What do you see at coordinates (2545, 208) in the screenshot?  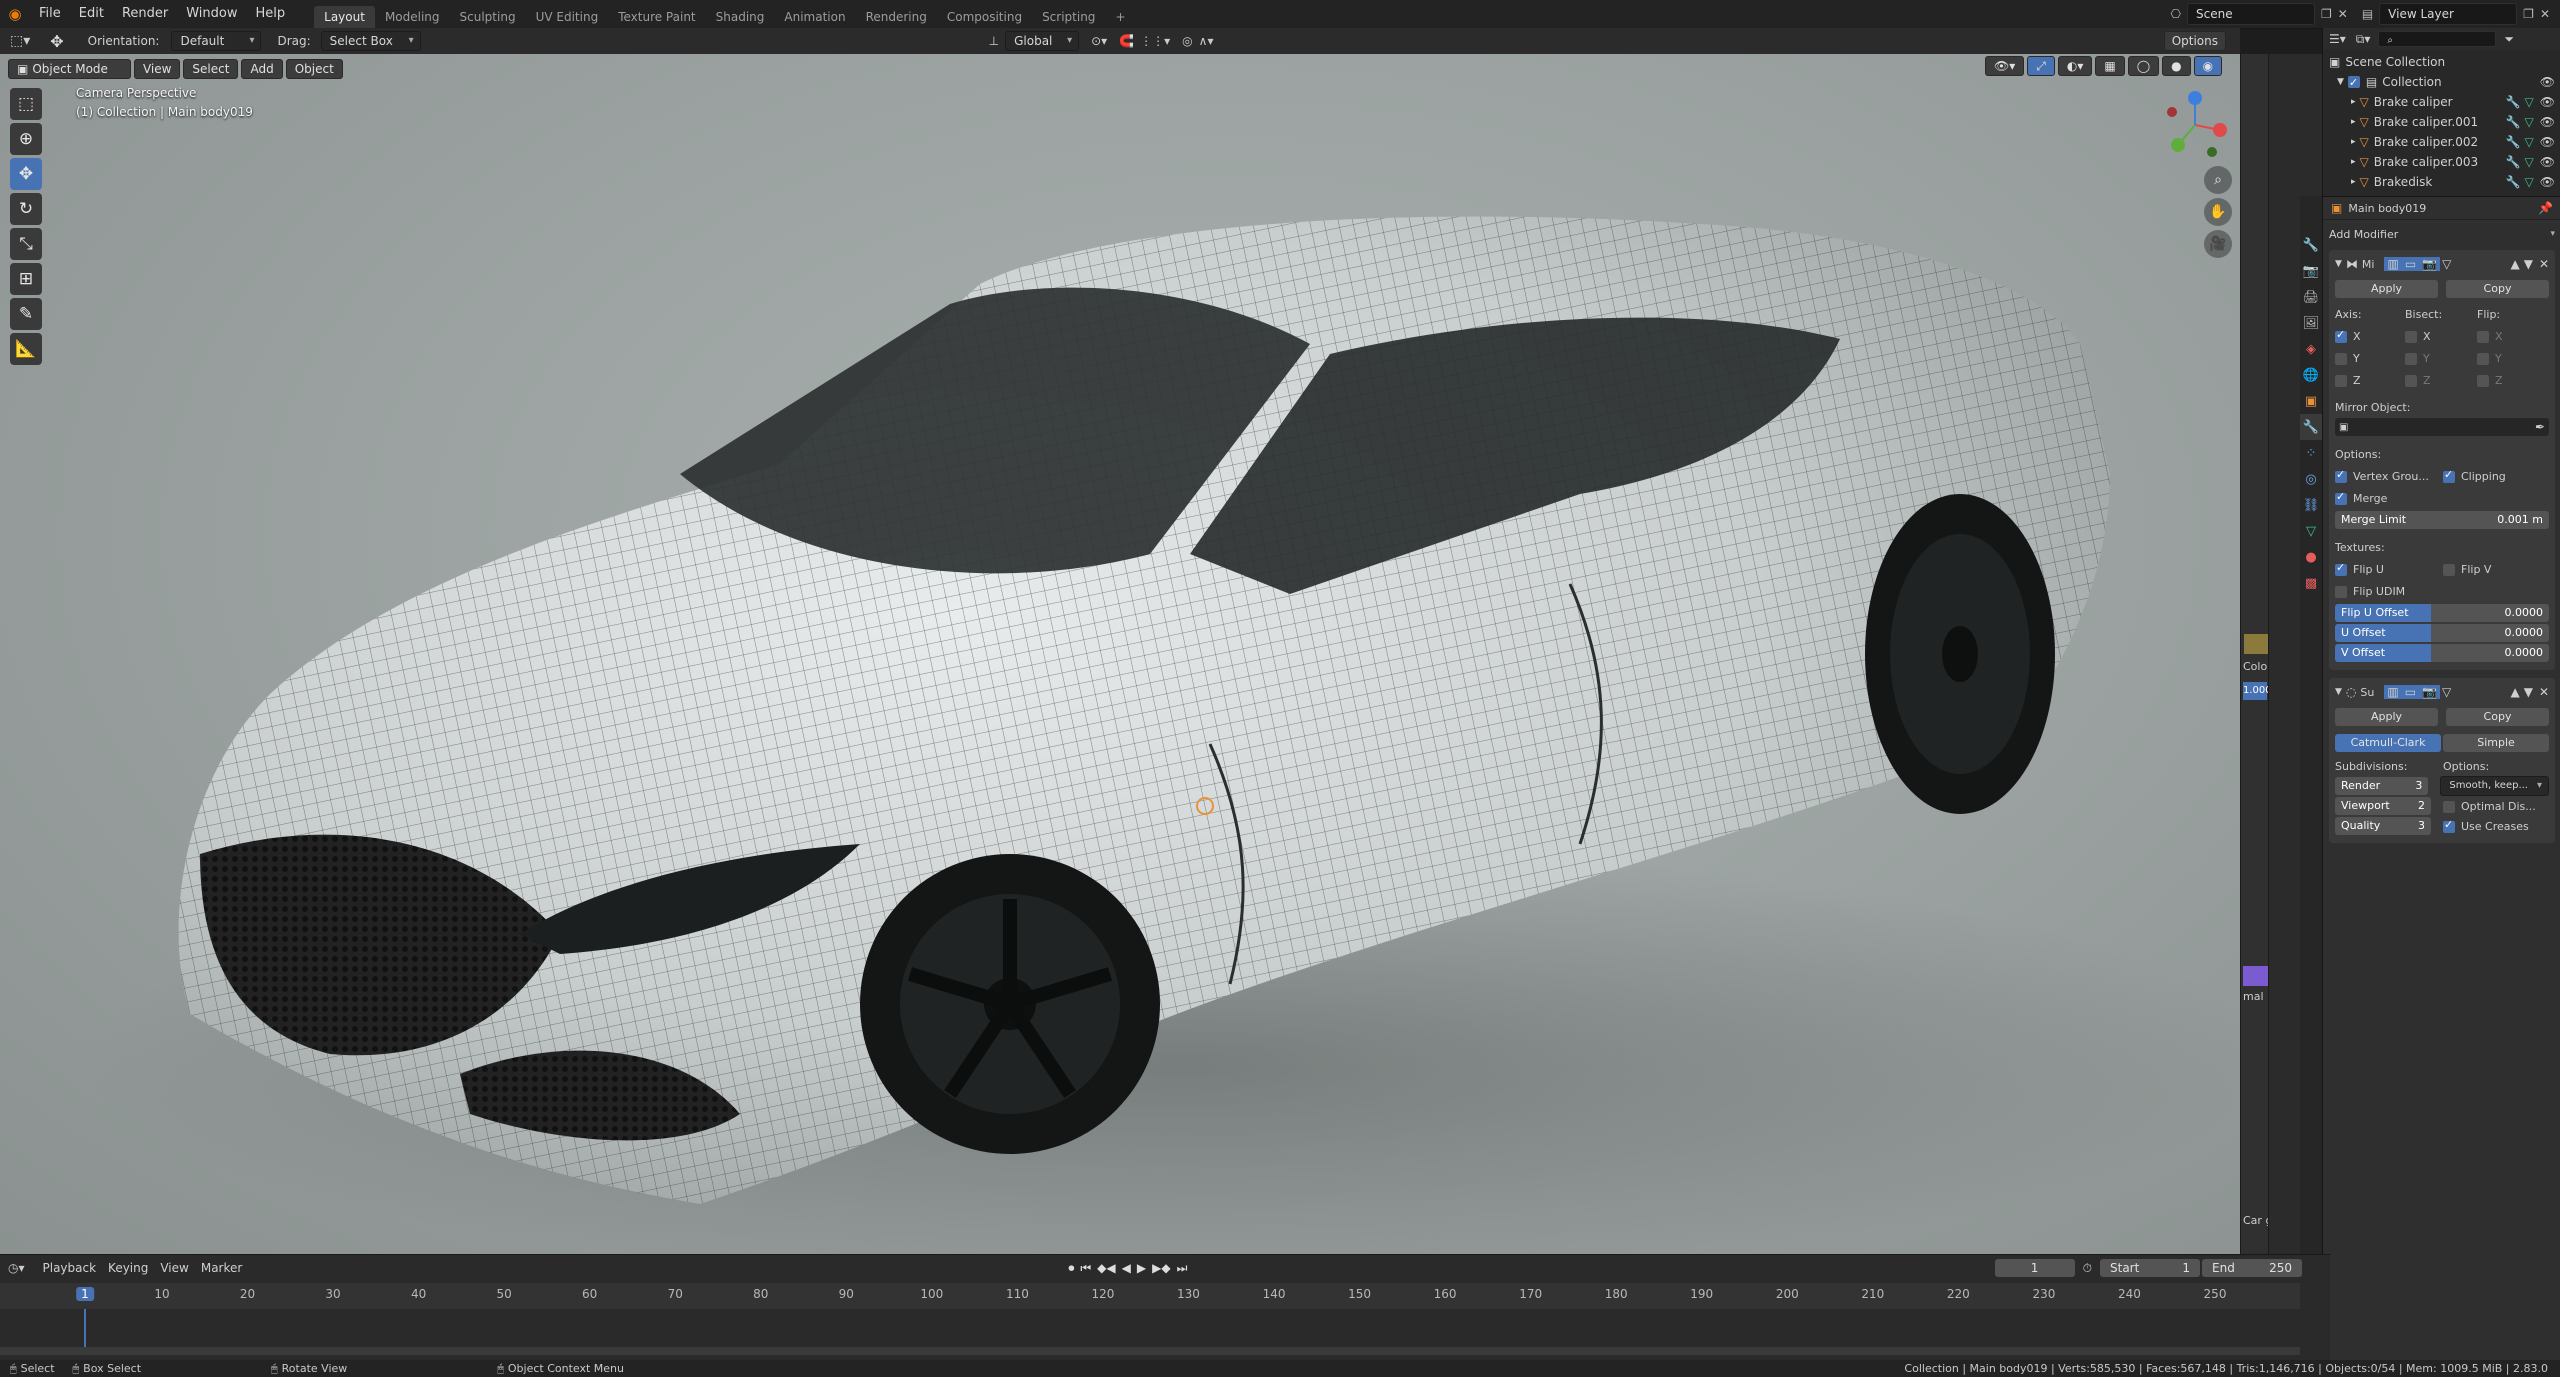 I see `pin-icon: 📌` at bounding box center [2545, 208].